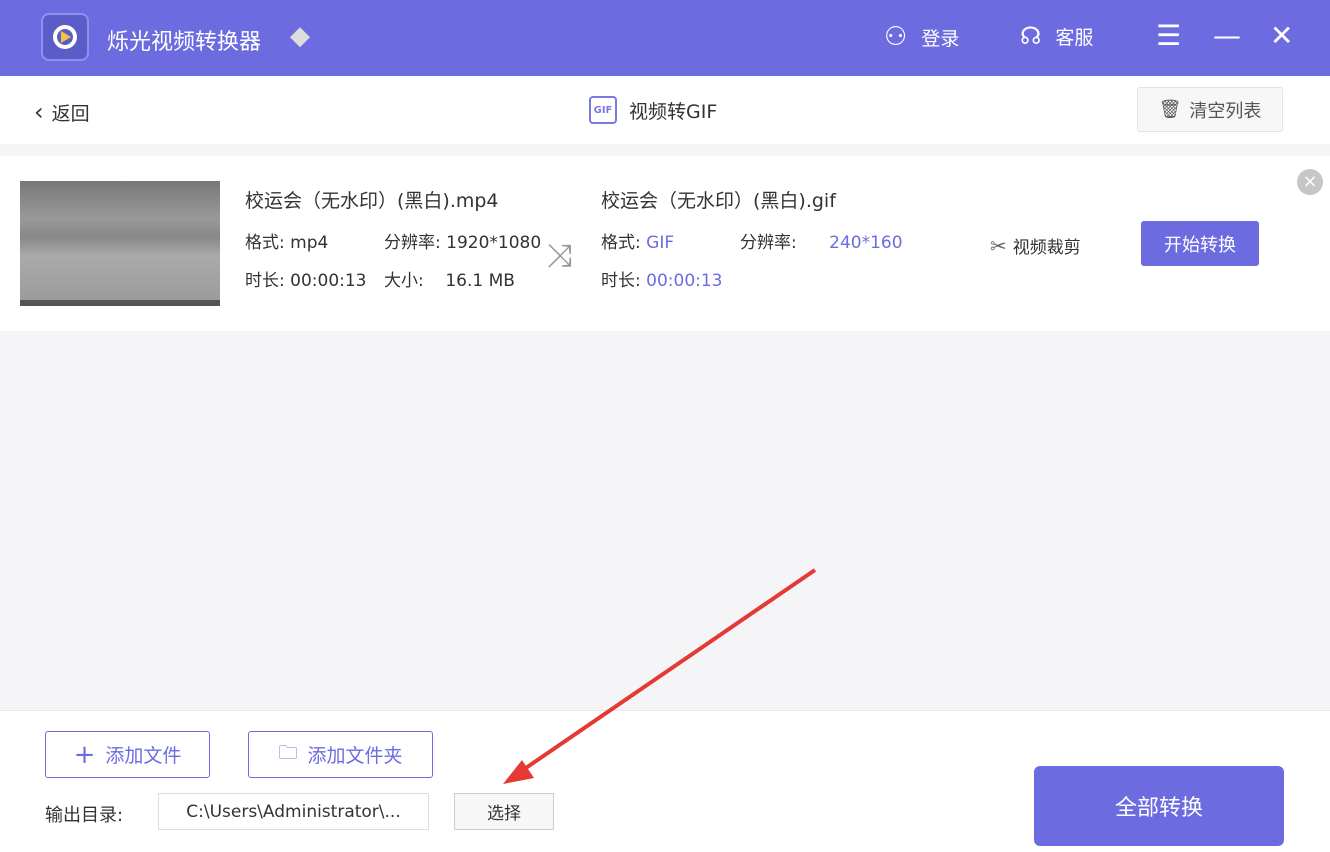 This screenshot has height=852, width=1330. Describe the element at coordinates (288, 752) in the screenshot. I see `folder-icon: 🗀` at that location.